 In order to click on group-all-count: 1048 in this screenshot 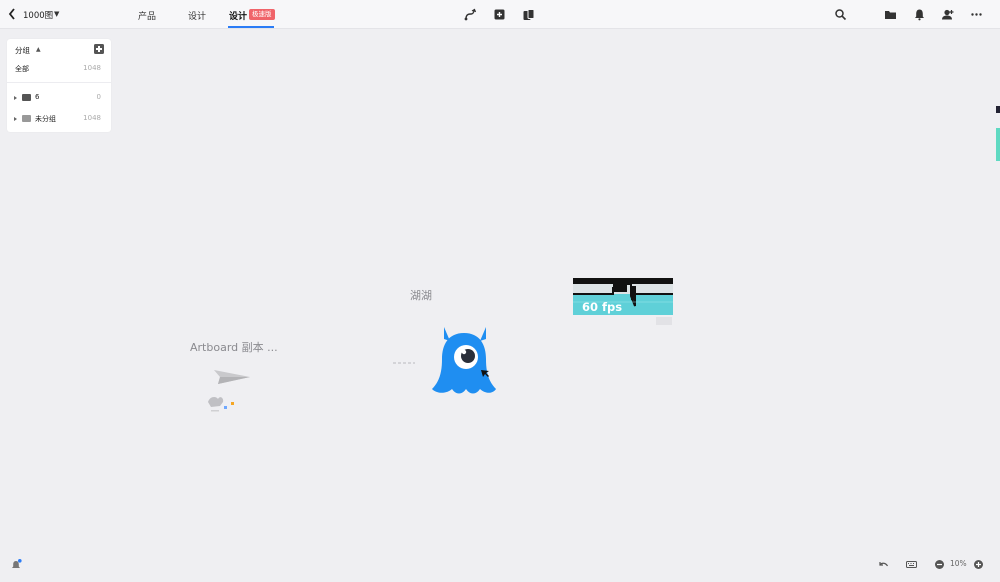, I will do `click(92, 68)`.